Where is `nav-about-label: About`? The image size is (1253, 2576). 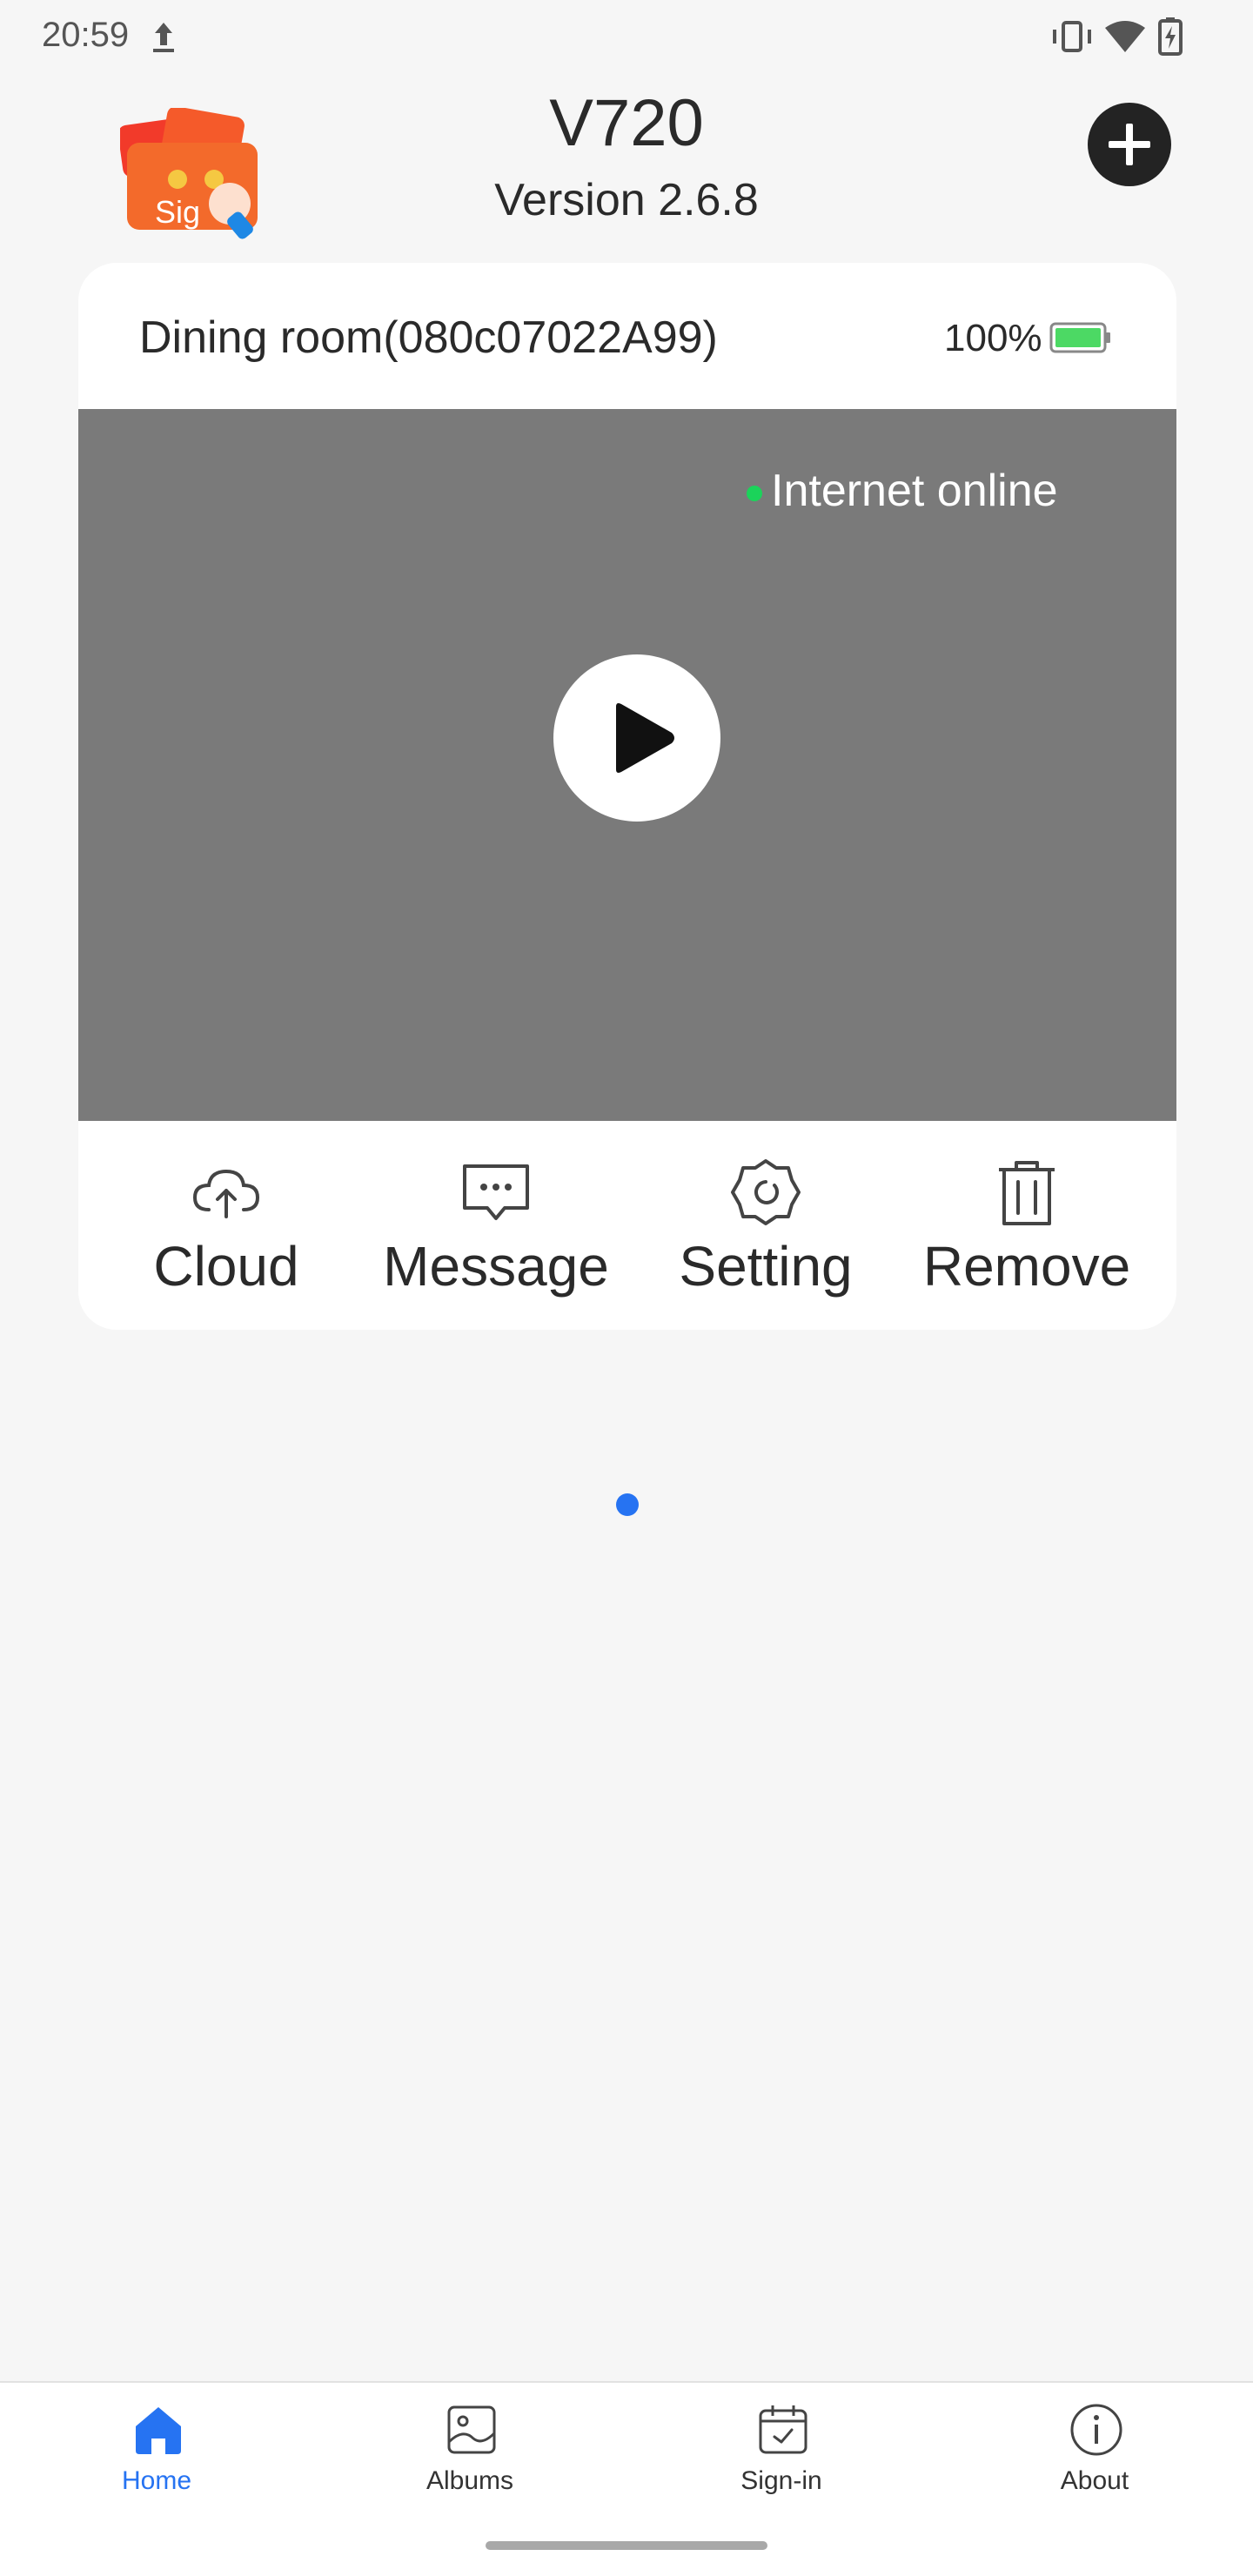
nav-about-label: About is located at coordinates (1094, 2480).